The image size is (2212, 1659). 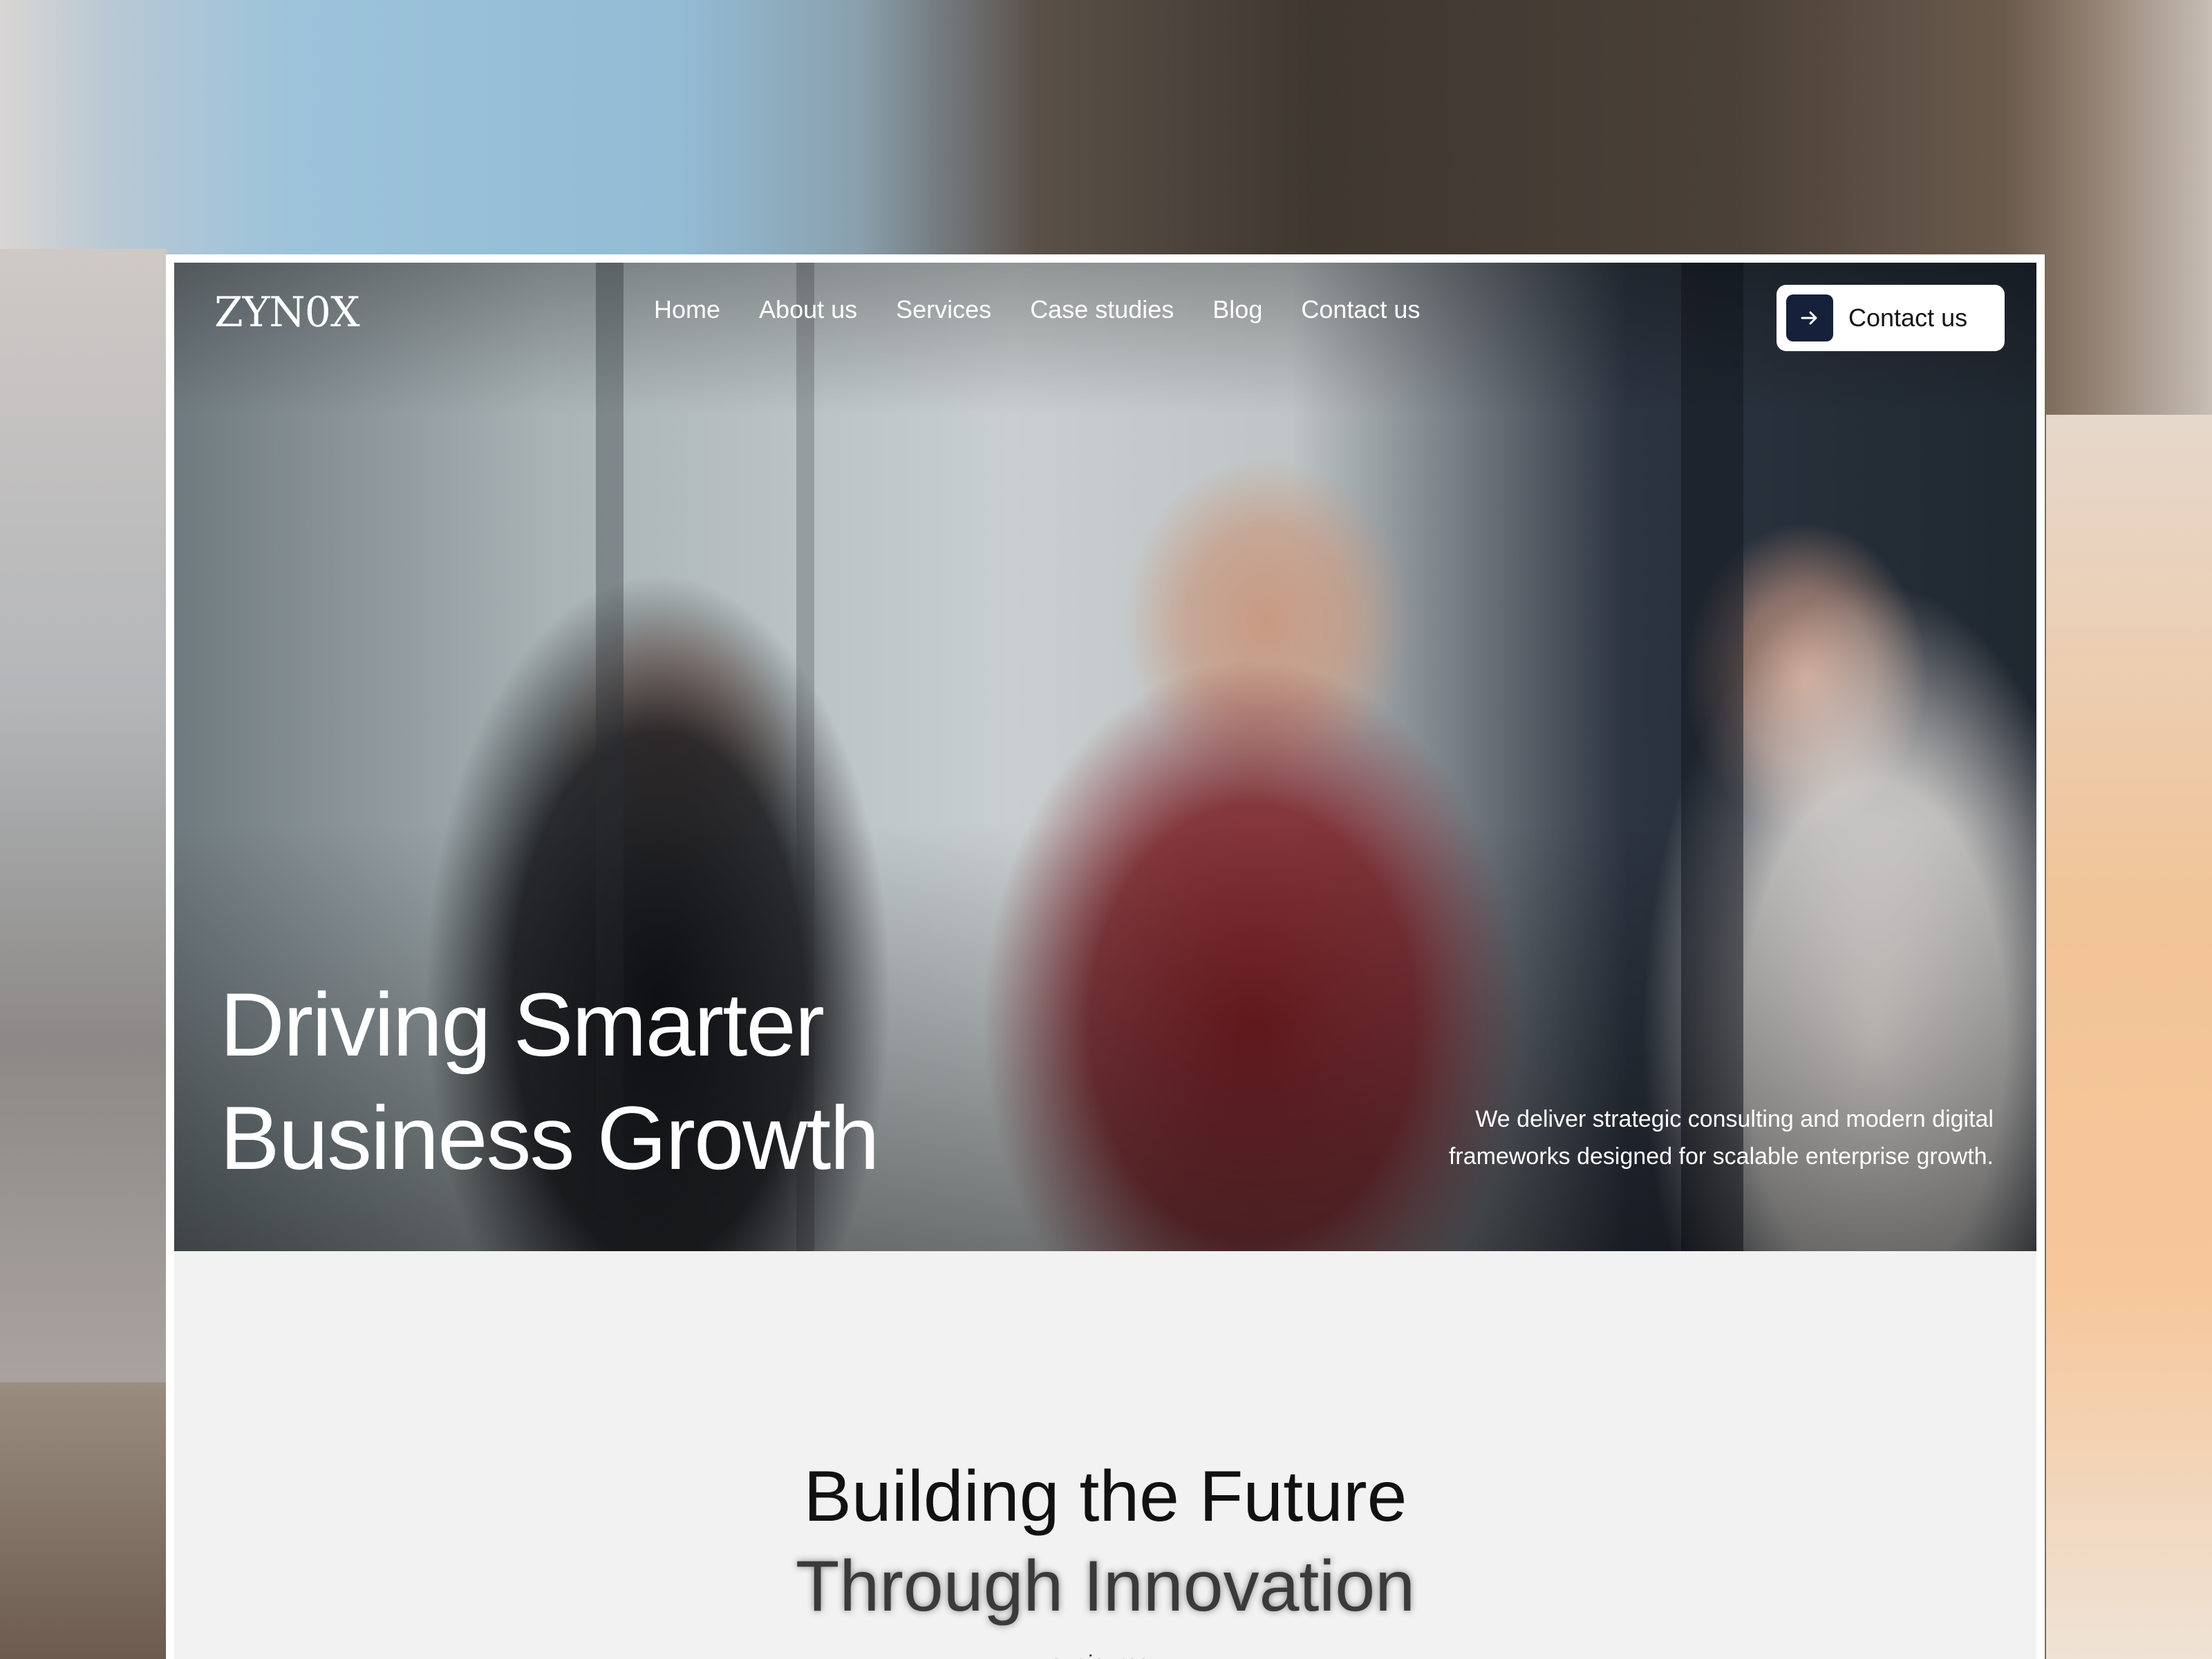 I want to click on journey-eyebrow: our journey, so click(x=1105, y=1655).